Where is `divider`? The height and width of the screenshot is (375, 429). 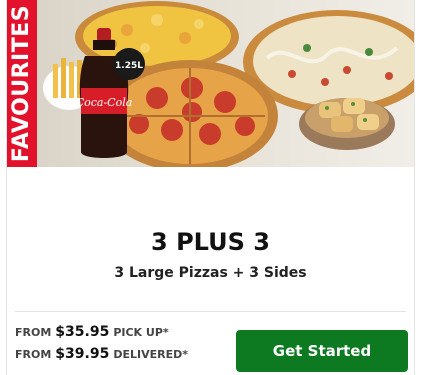 divider is located at coordinates (210, 311).